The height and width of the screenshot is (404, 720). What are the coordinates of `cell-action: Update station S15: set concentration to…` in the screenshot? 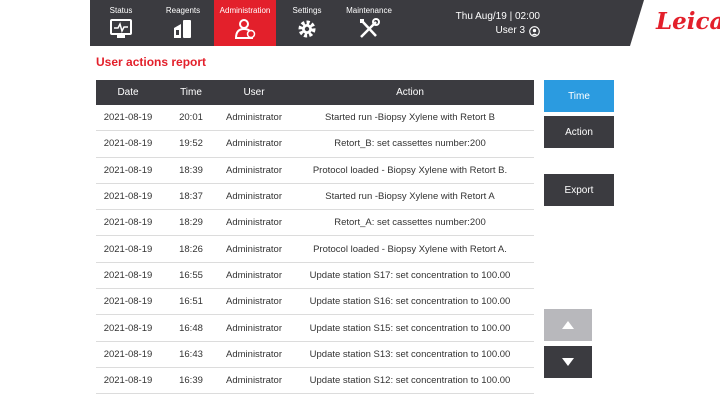 It's located at (410, 328).